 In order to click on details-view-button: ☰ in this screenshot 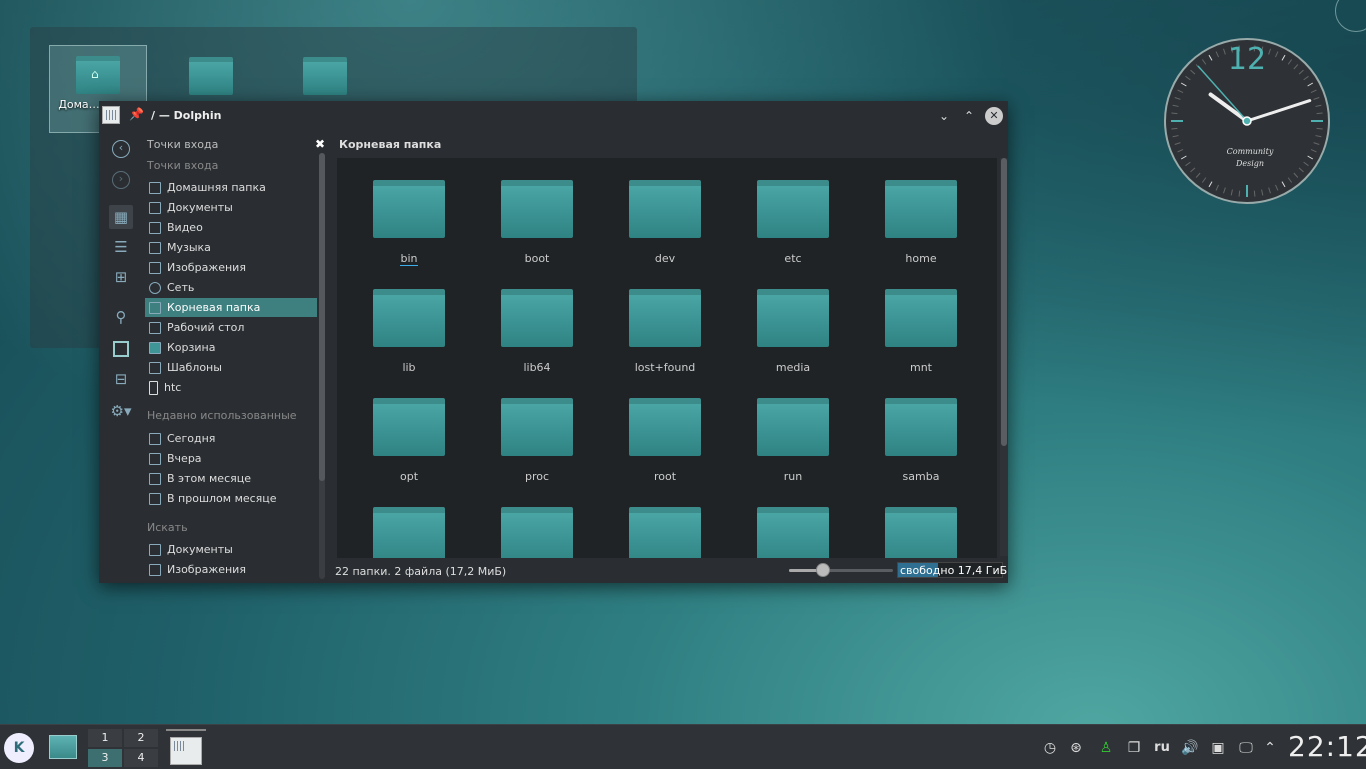, I will do `click(121, 247)`.